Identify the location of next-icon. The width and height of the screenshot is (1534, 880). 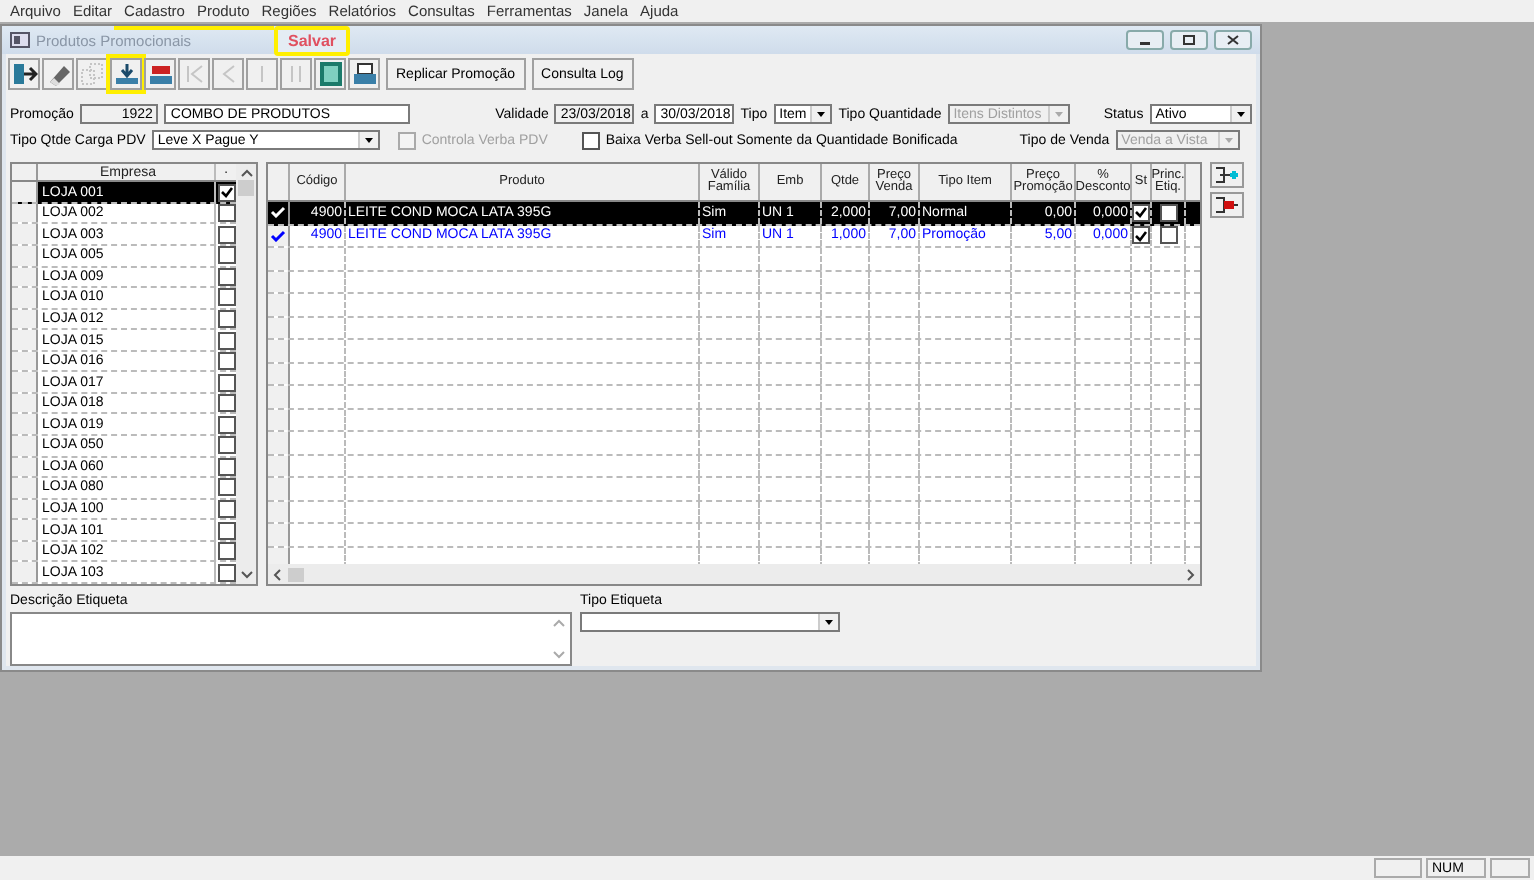
(262, 74).